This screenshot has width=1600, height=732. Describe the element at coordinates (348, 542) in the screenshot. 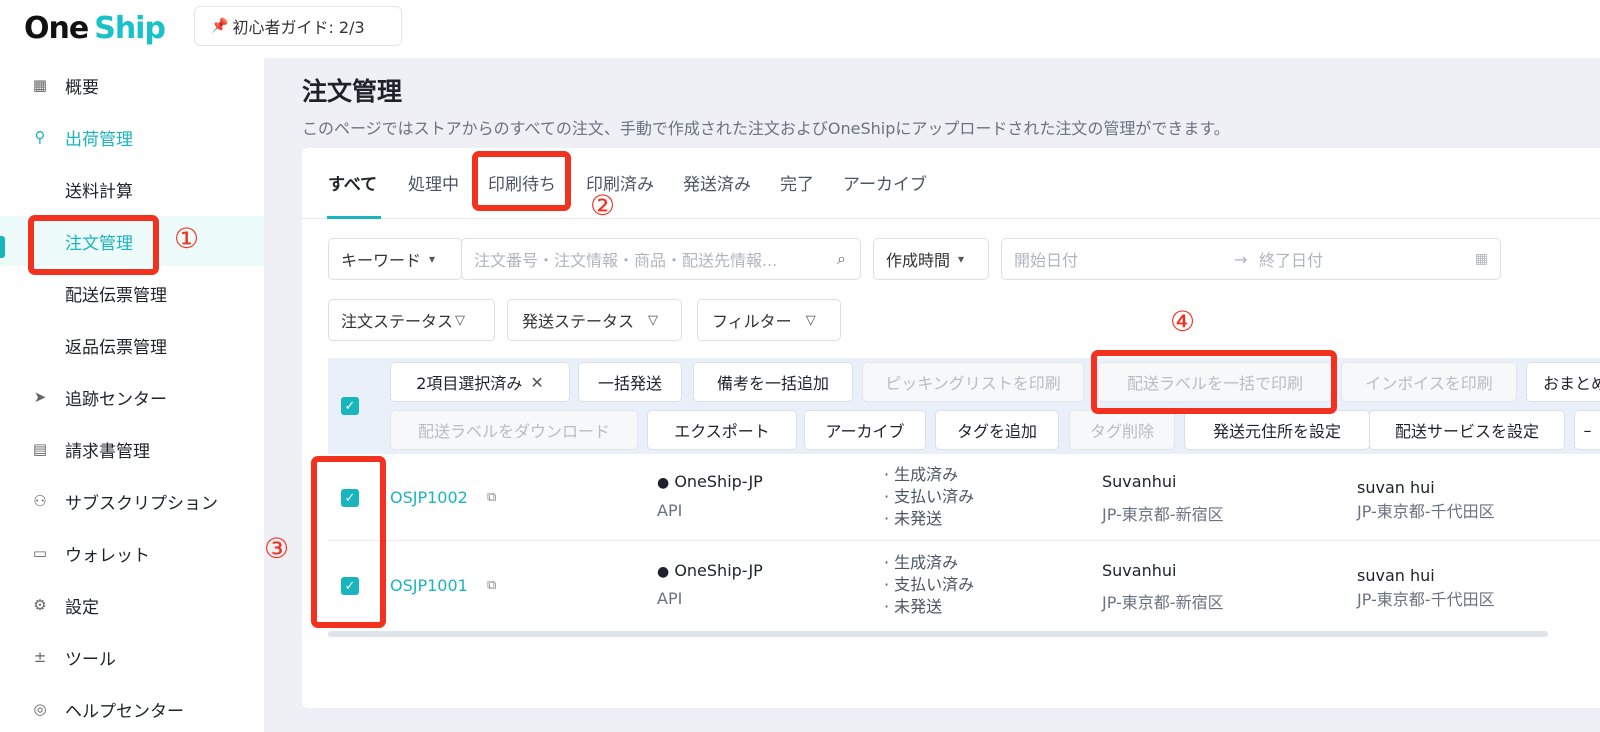

I see `annotation-box-row-checkboxes` at that location.